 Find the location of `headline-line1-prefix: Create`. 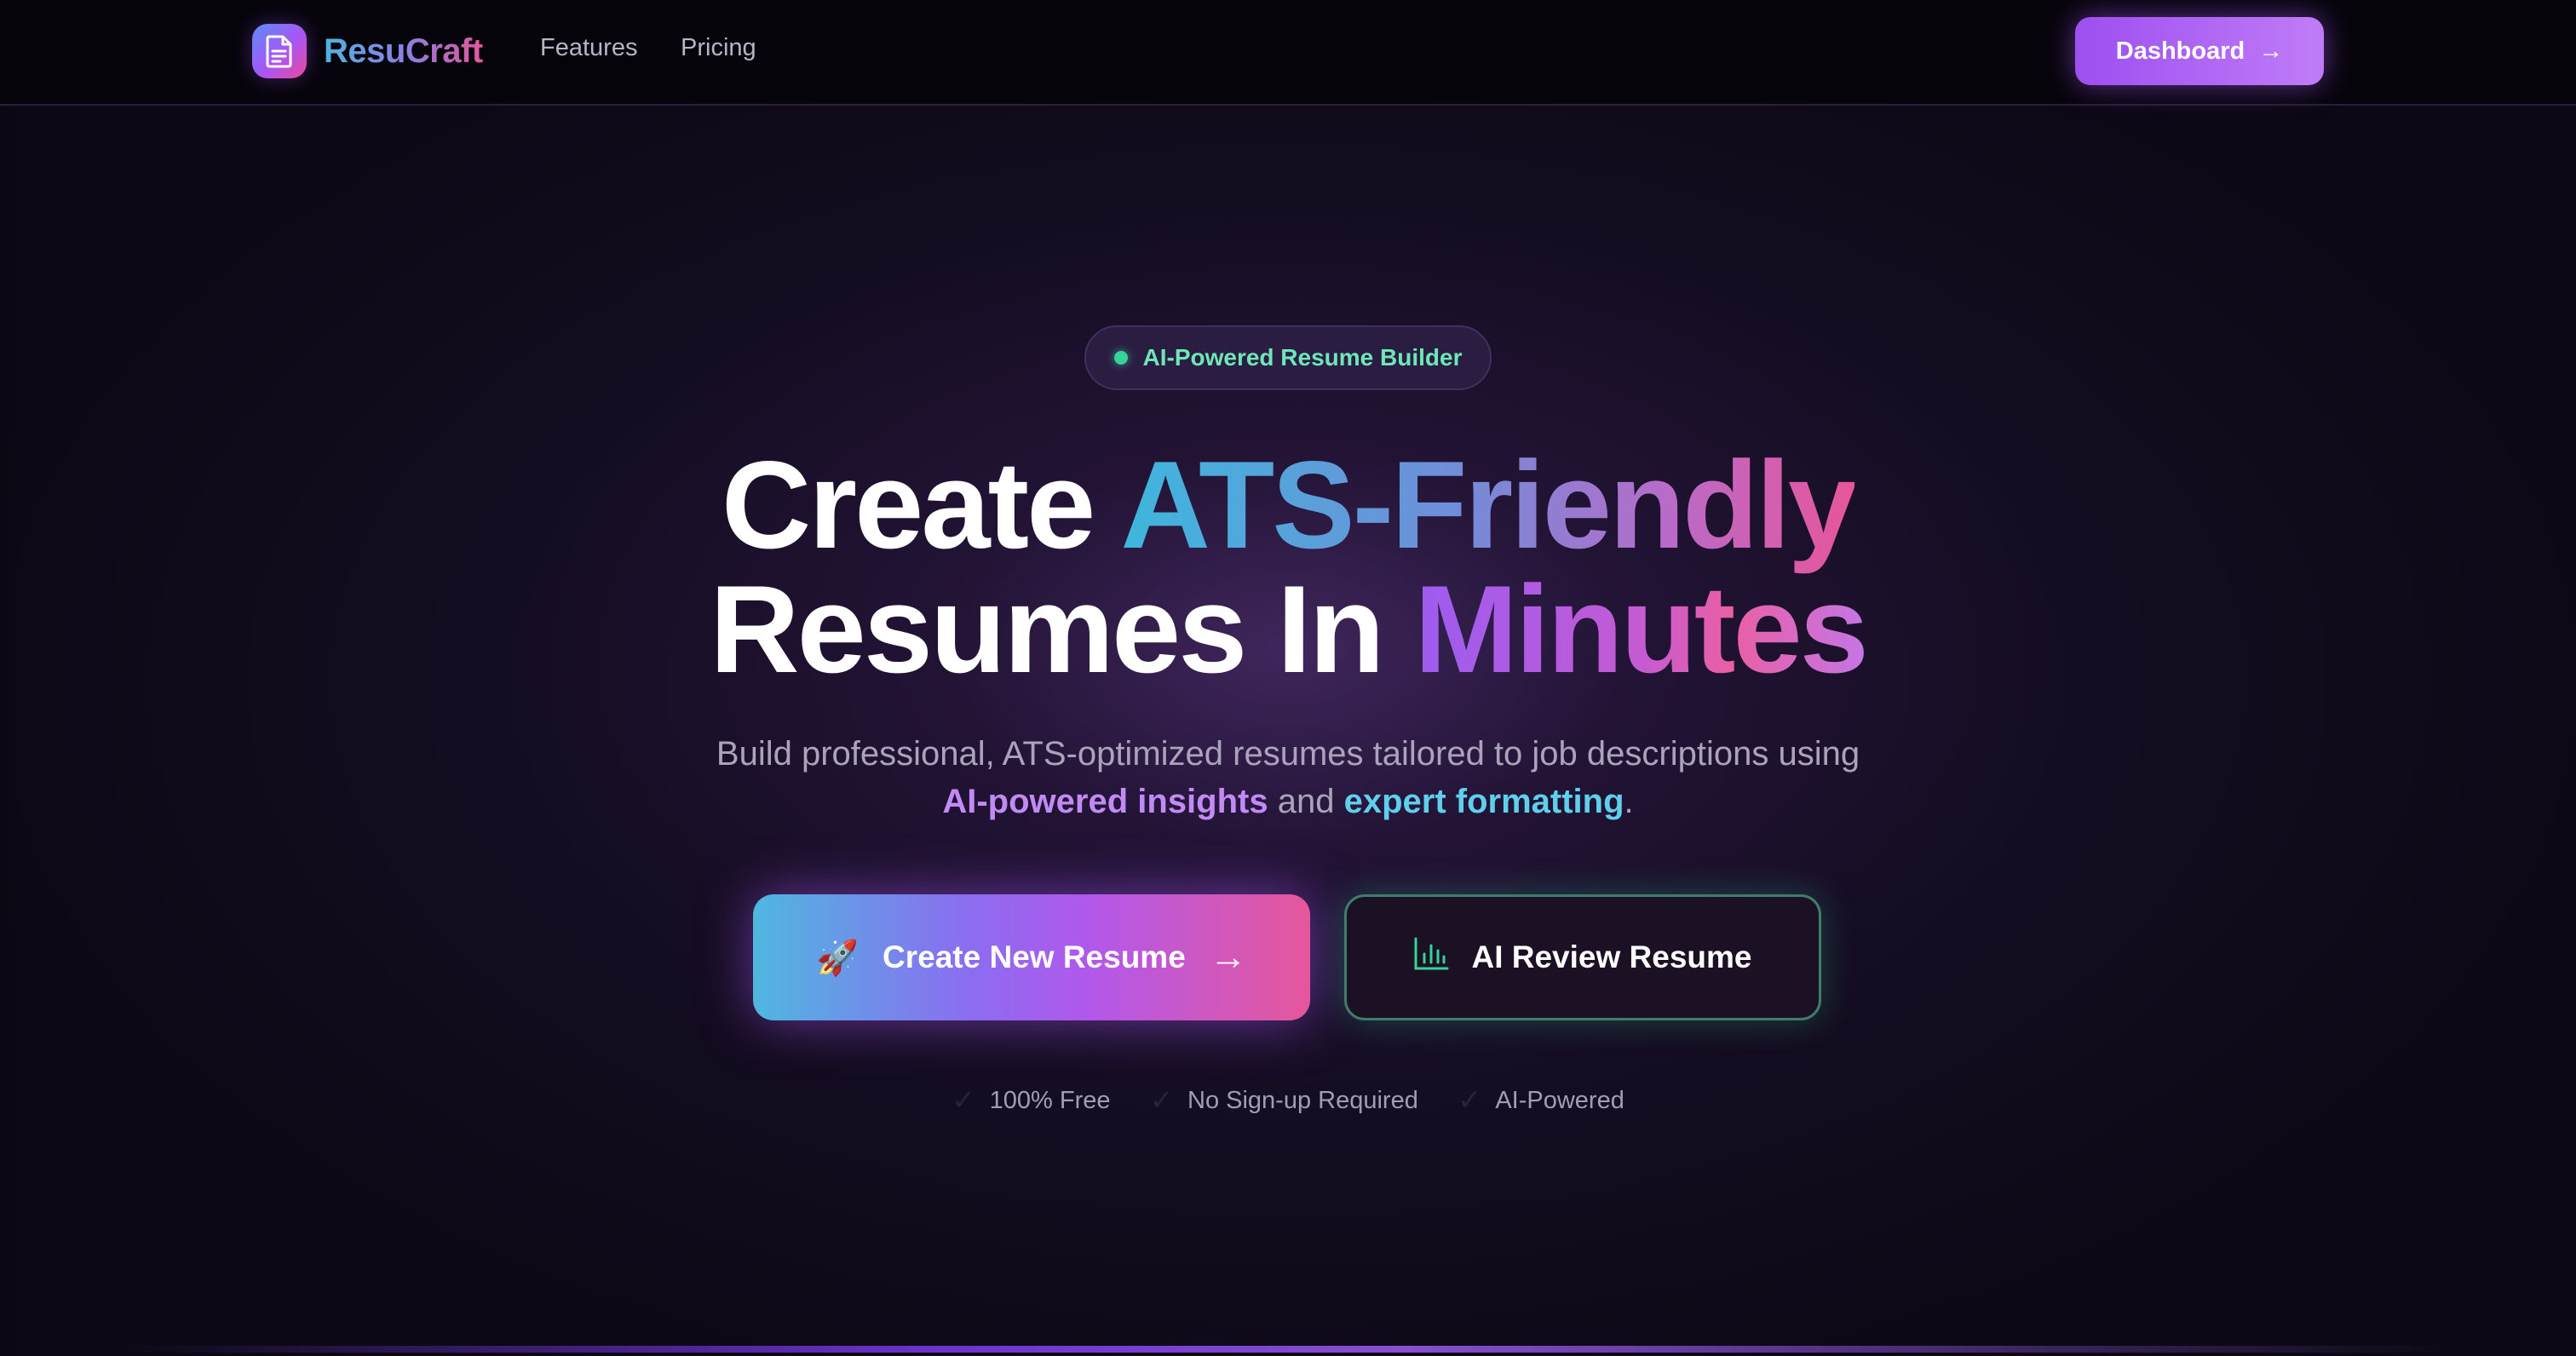

headline-line1-prefix: Create is located at coordinates (921, 504).